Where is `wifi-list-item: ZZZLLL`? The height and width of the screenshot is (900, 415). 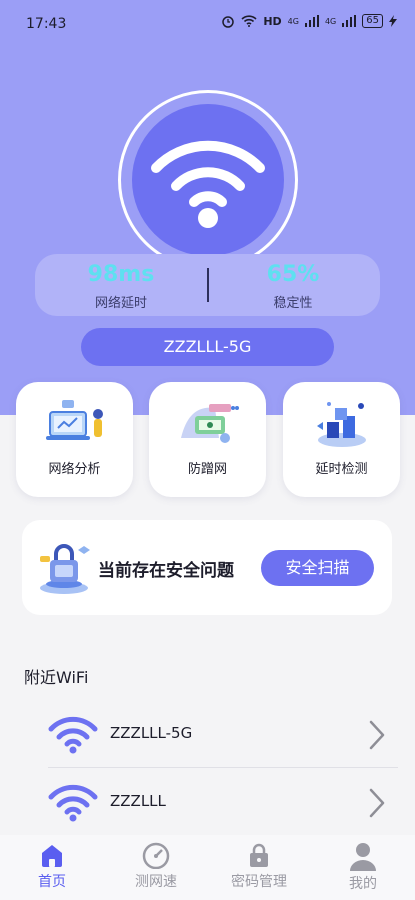 wifi-list-item: ZZZLLL is located at coordinates (223, 802).